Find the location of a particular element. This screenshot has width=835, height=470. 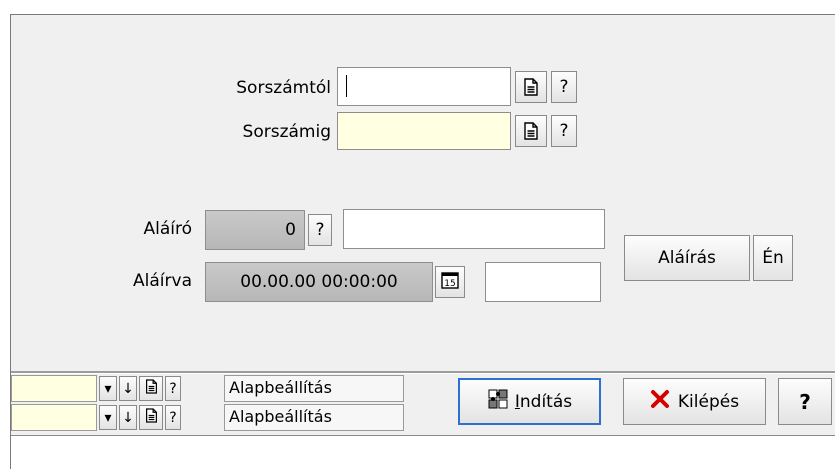

to-label: Sorszámig is located at coordinates (286, 132).